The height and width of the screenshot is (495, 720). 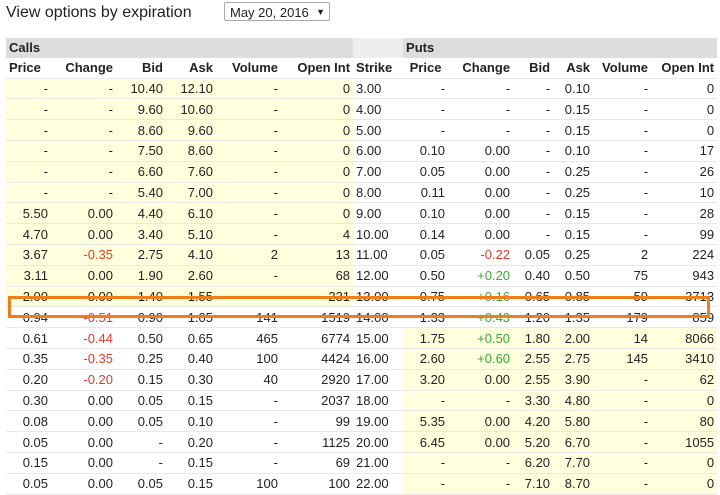 I want to click on strike: 8.00, so click(x=378, y=193).